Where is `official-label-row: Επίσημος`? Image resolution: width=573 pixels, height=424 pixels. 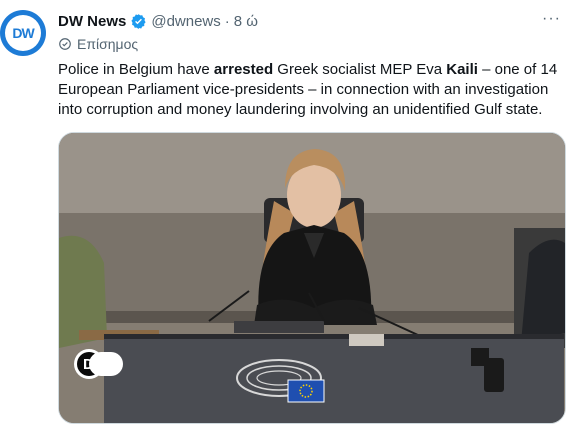
official-label-row: Επίσημος is located at coordinates (98, 44).